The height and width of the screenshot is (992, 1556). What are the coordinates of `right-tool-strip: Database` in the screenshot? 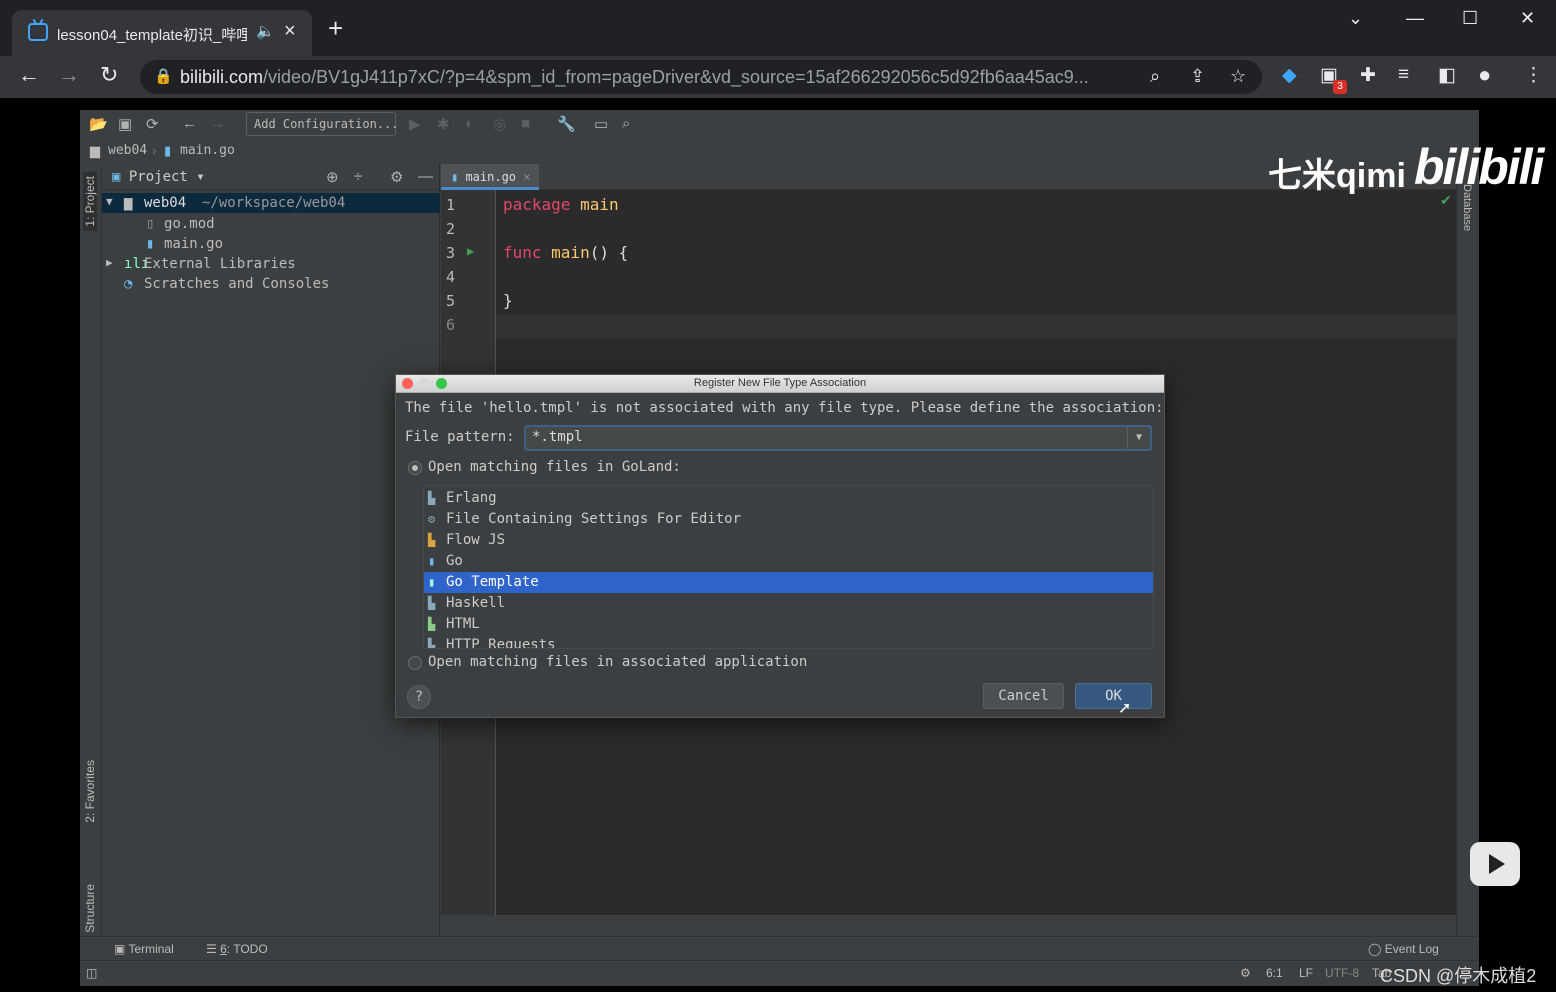 It's located at (1467, 550).